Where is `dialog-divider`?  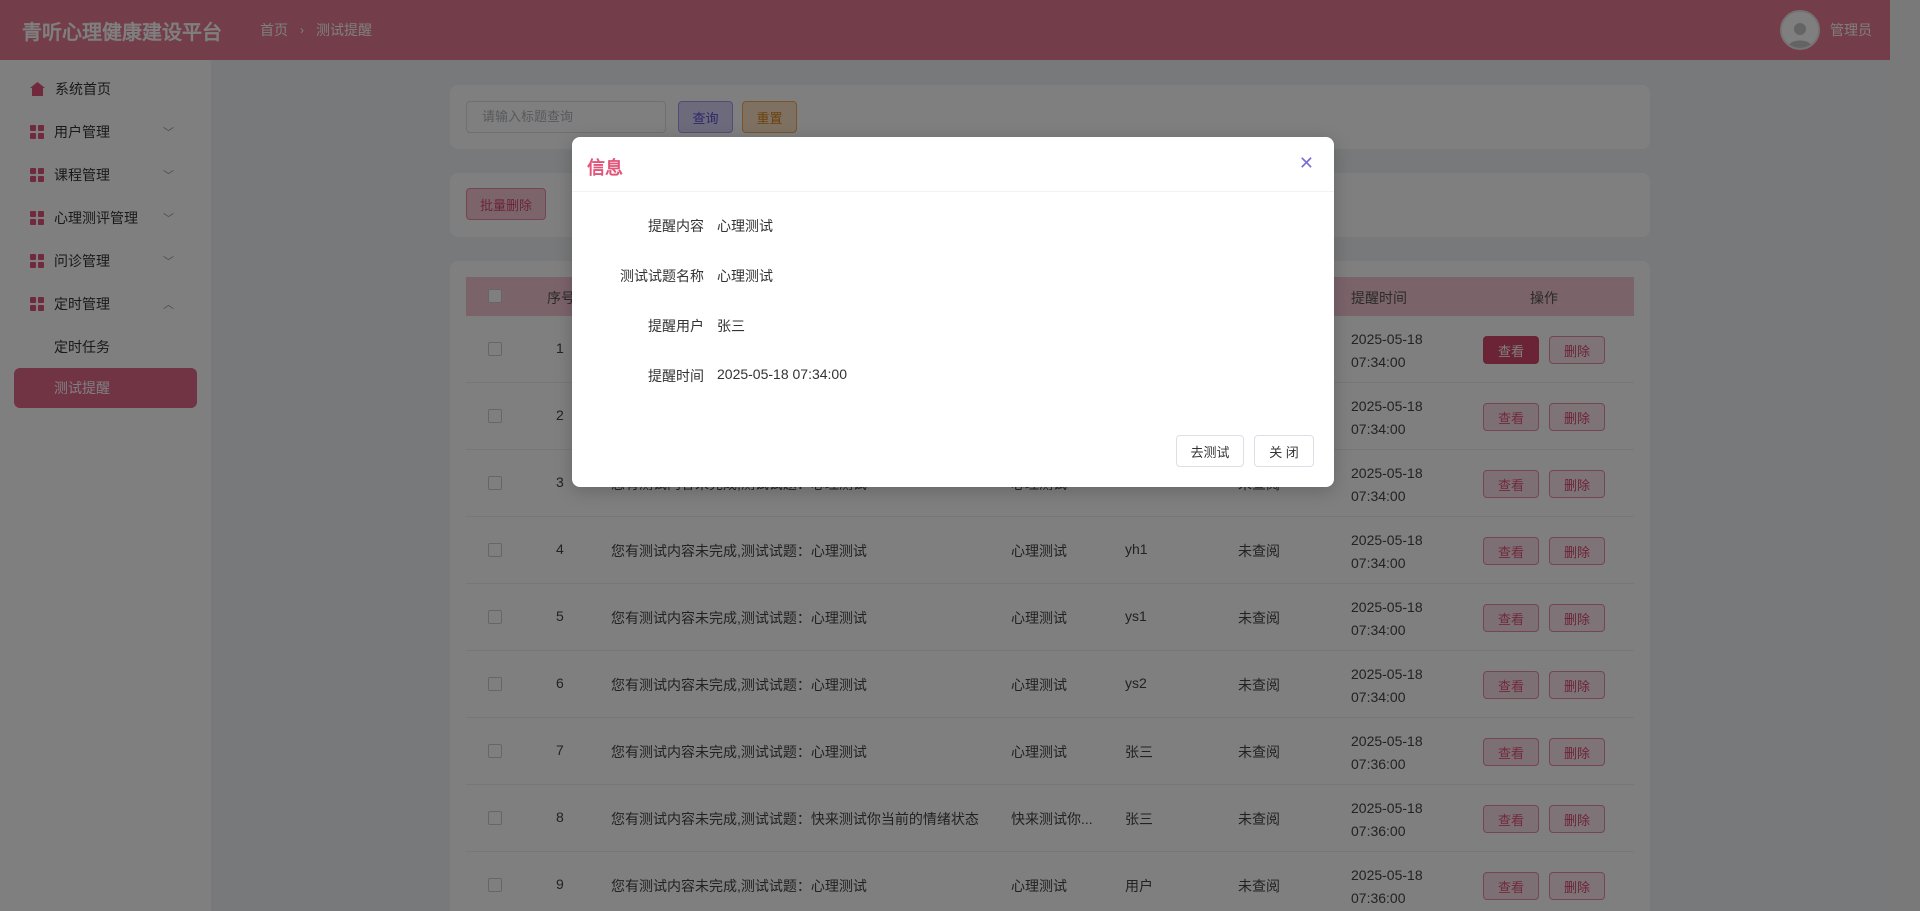 dialog-divider is located at coordinates (953, 191).